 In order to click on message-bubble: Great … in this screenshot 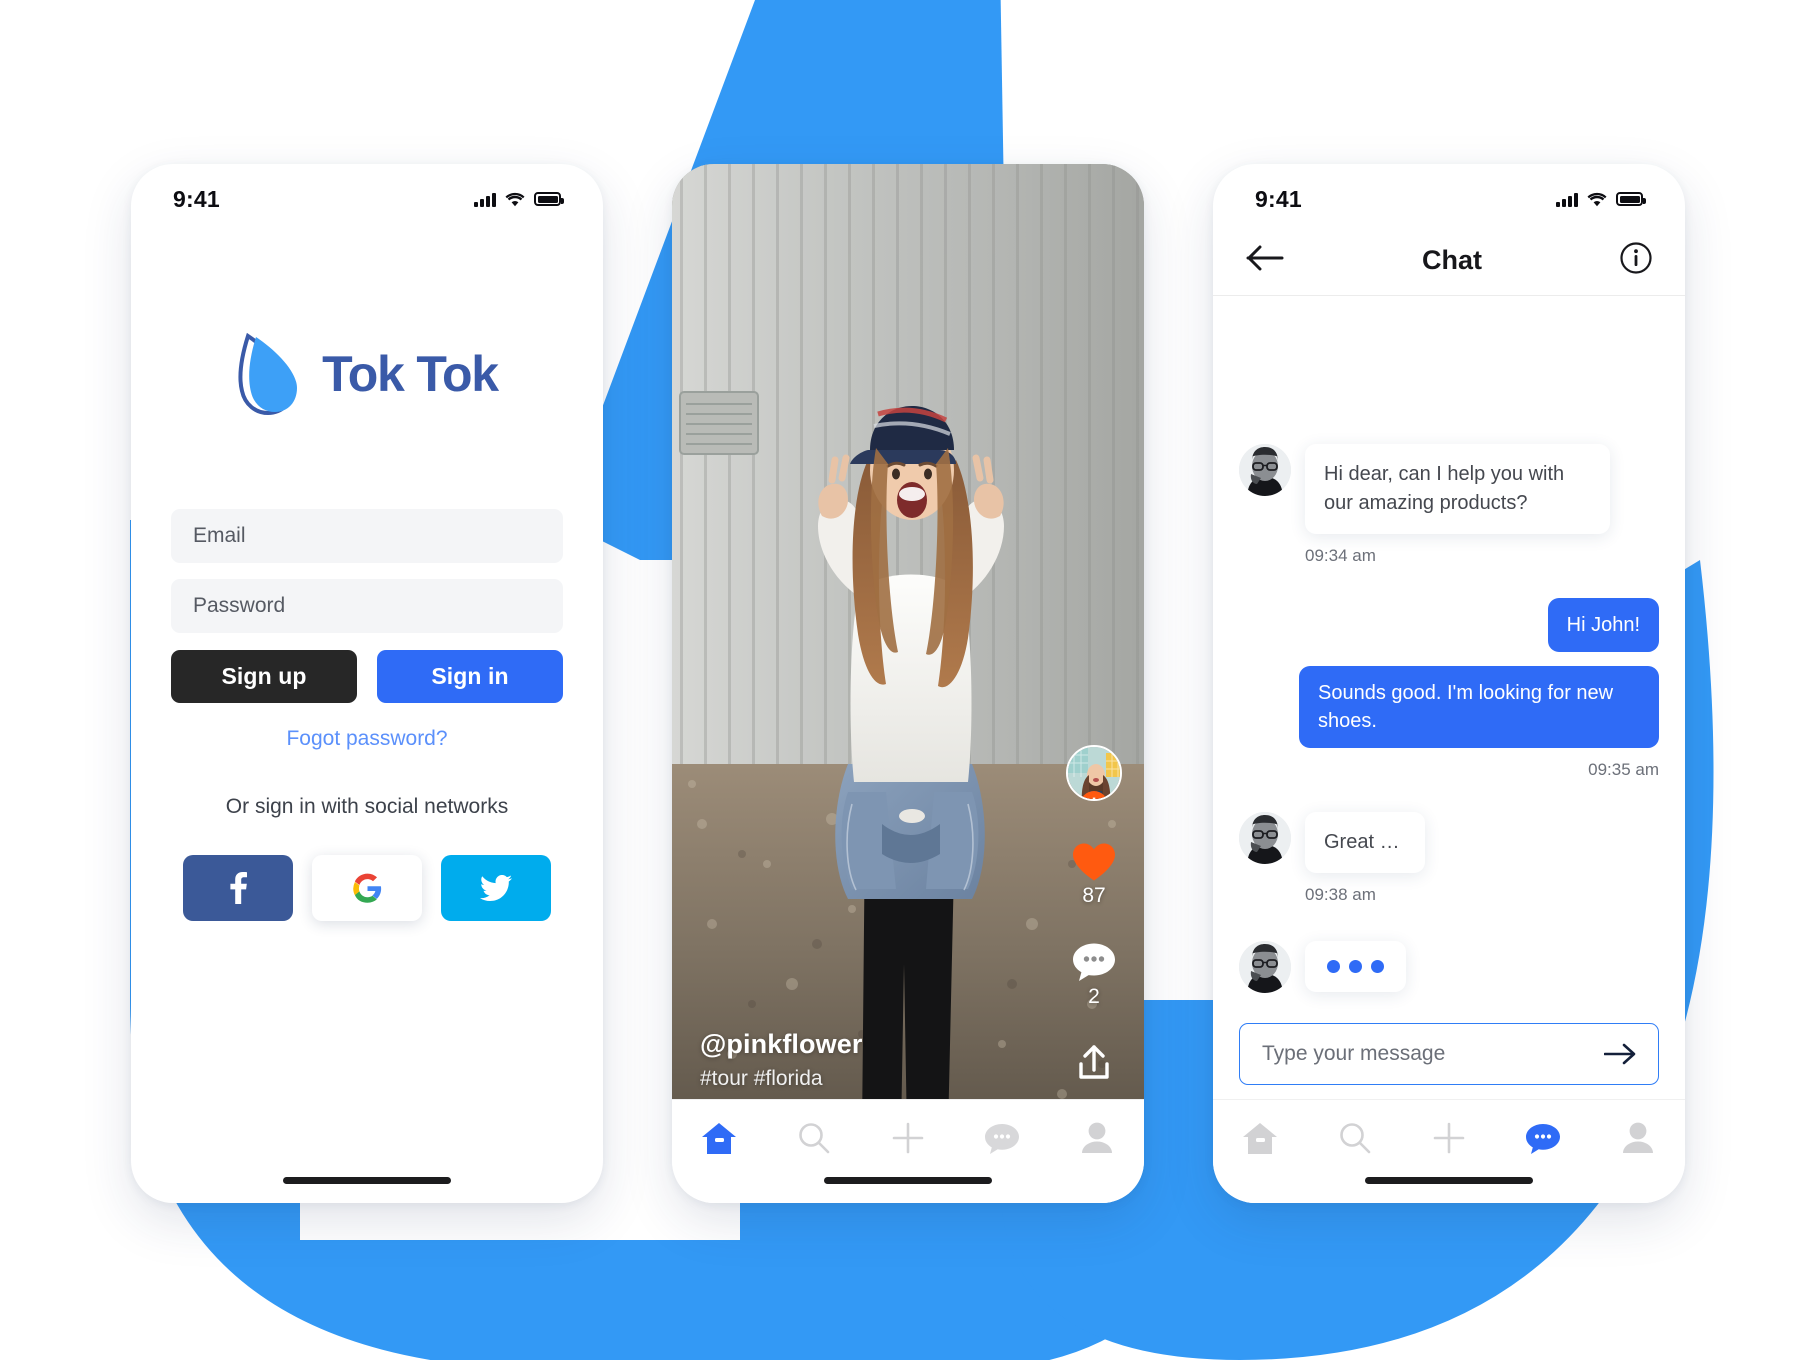, I will do `click(1365, 842)`.